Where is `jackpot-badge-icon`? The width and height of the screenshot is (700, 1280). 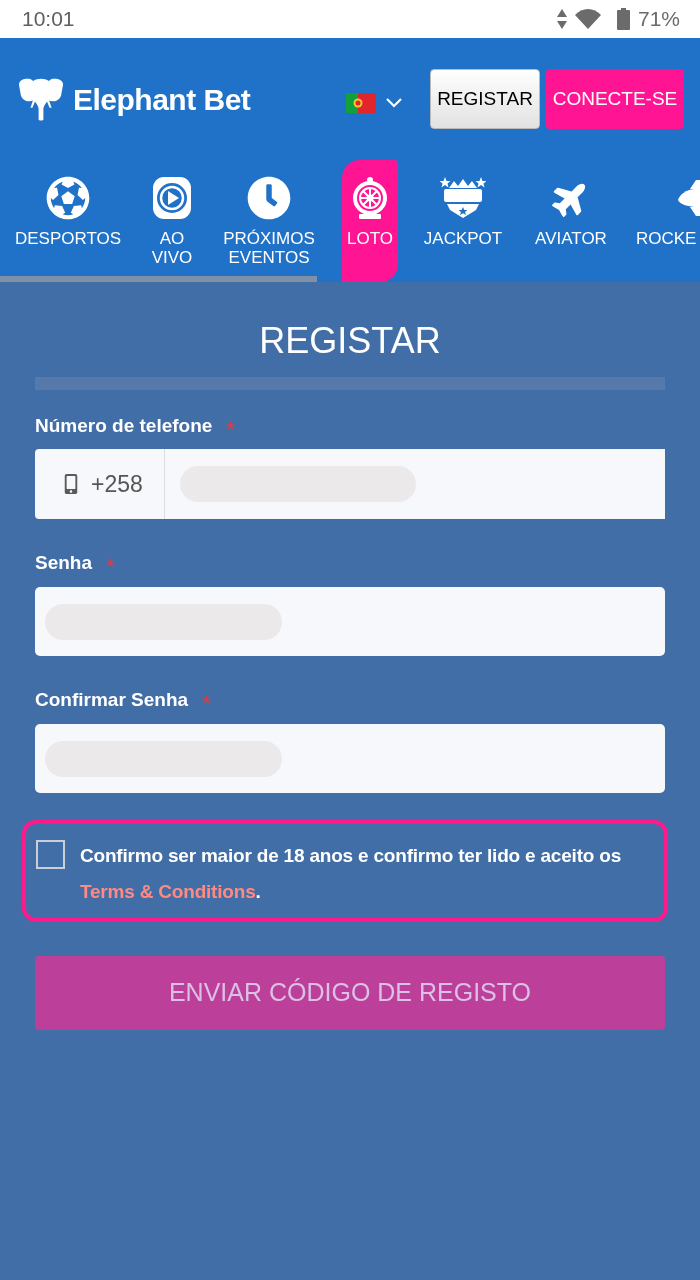
jackpot-badge-icon is located at coordinates (463, 198).